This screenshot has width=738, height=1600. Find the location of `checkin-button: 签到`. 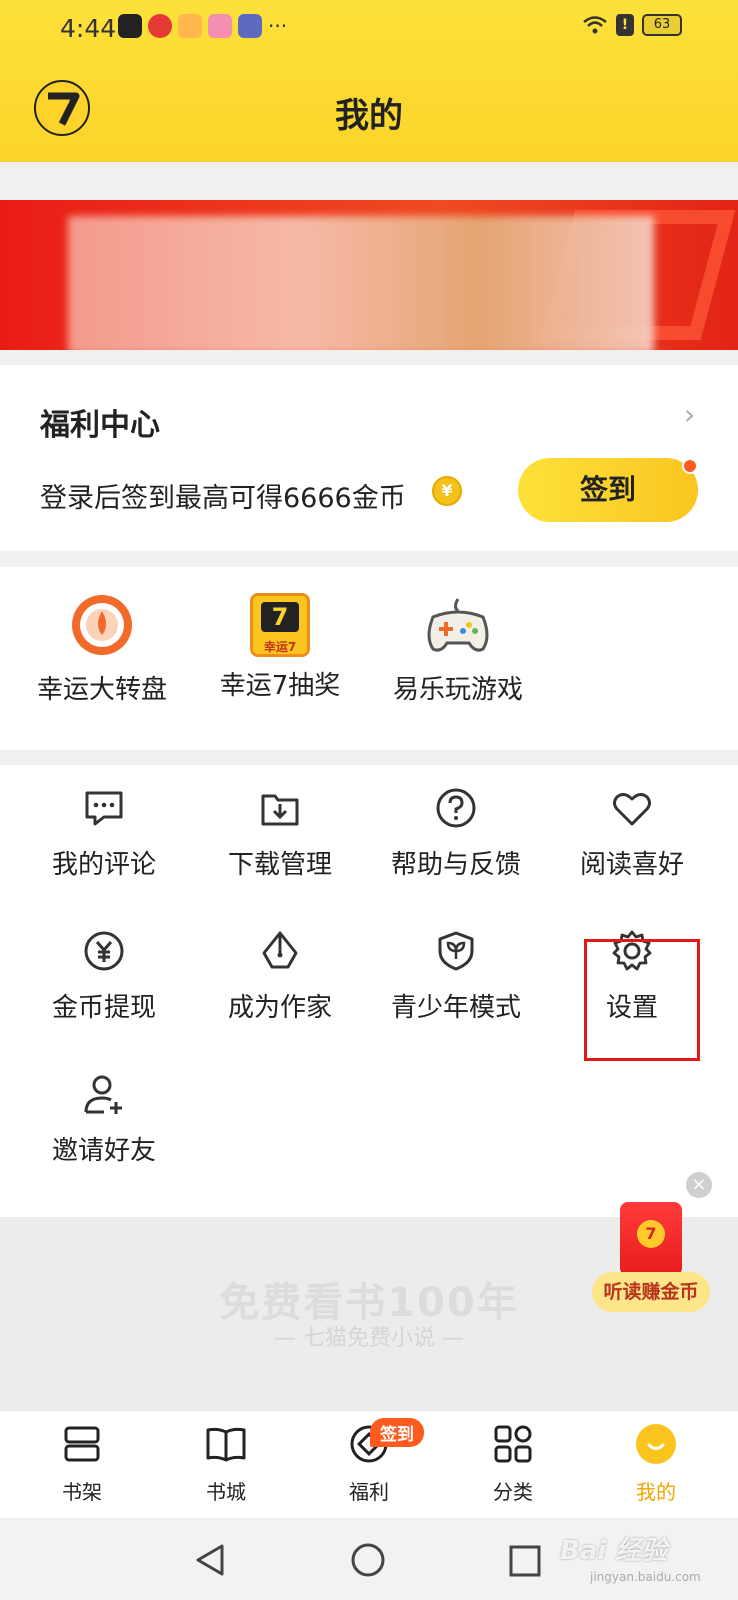

checkin-button: 签到 is located at coordinates (608, 490).